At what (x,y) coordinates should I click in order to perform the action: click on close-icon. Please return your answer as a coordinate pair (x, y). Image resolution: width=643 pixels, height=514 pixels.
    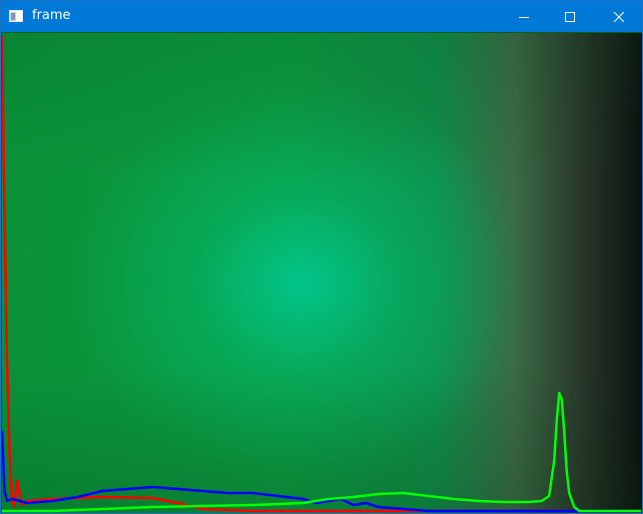
    Looking at the image, I should click on (619, 16).